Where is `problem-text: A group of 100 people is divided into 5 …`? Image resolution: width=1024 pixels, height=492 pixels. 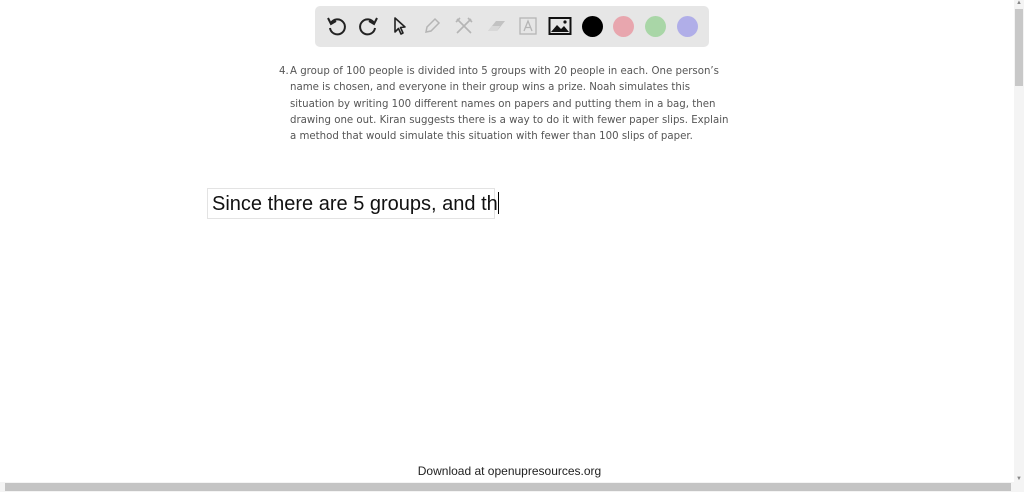 problem-text: A group of 100 people is divided into 5 … is located at coordinates (509, 104).